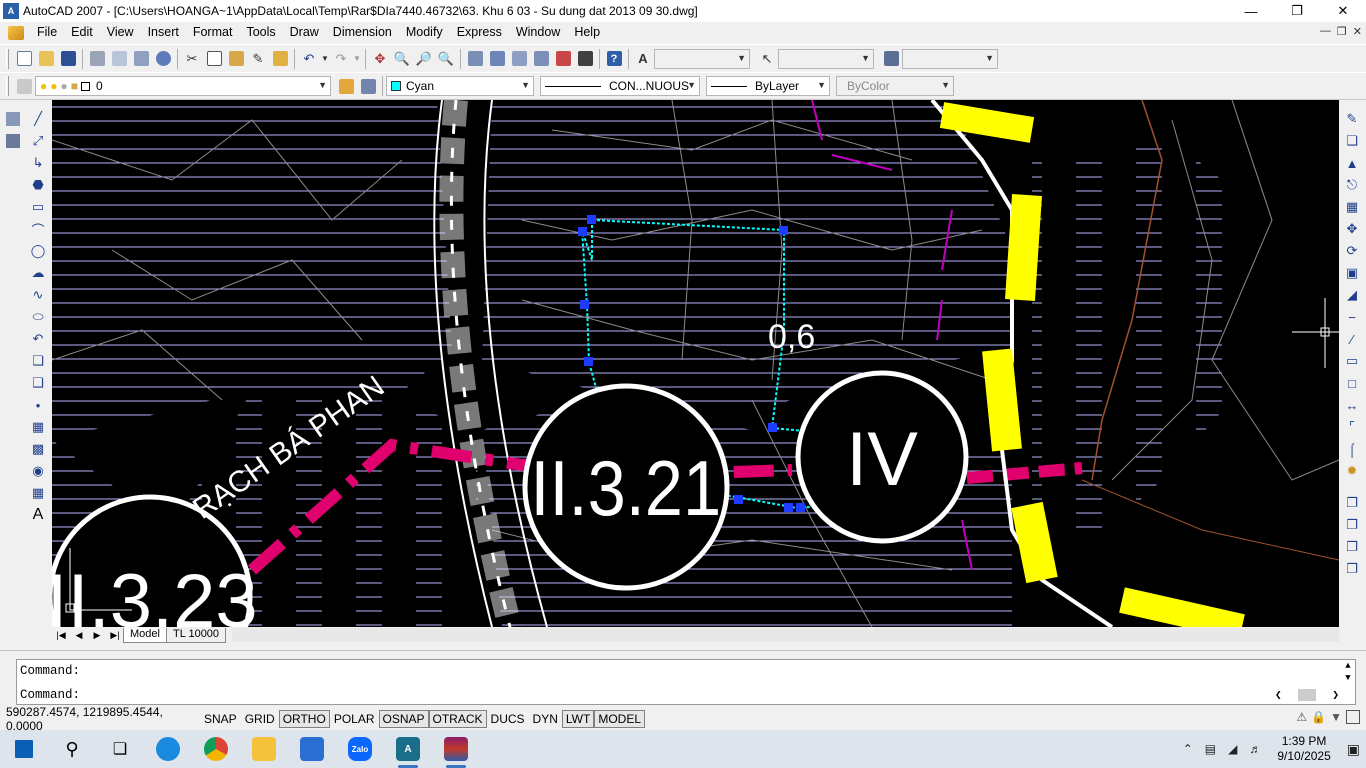 The height and width of the screenshot is (768, 1366). Describe the element at coordinates (38, 405) in the screenshot. I see `point-icon: •` at that location.